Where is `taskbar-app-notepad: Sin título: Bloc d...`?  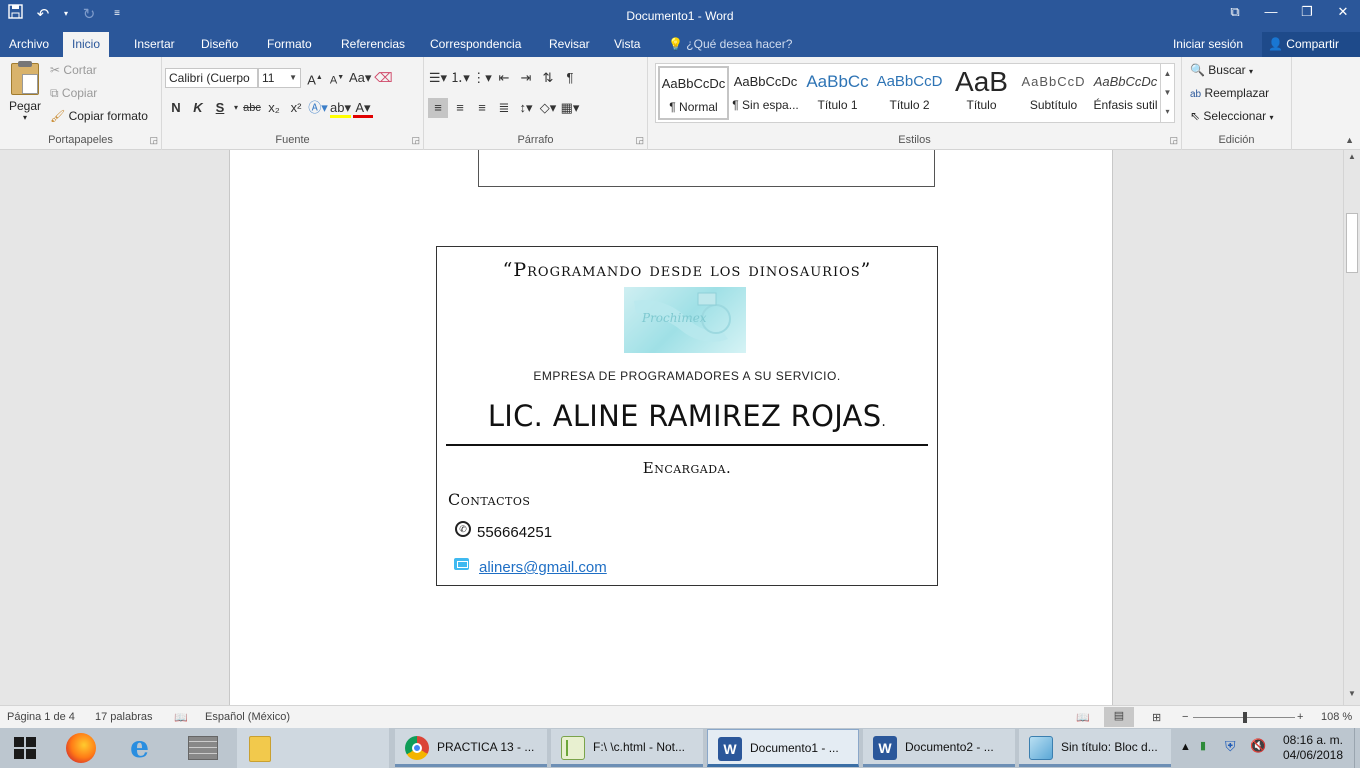 taskbar-app-notepad: Sin título: Bloc d... is located at coordinates (1095, 748).